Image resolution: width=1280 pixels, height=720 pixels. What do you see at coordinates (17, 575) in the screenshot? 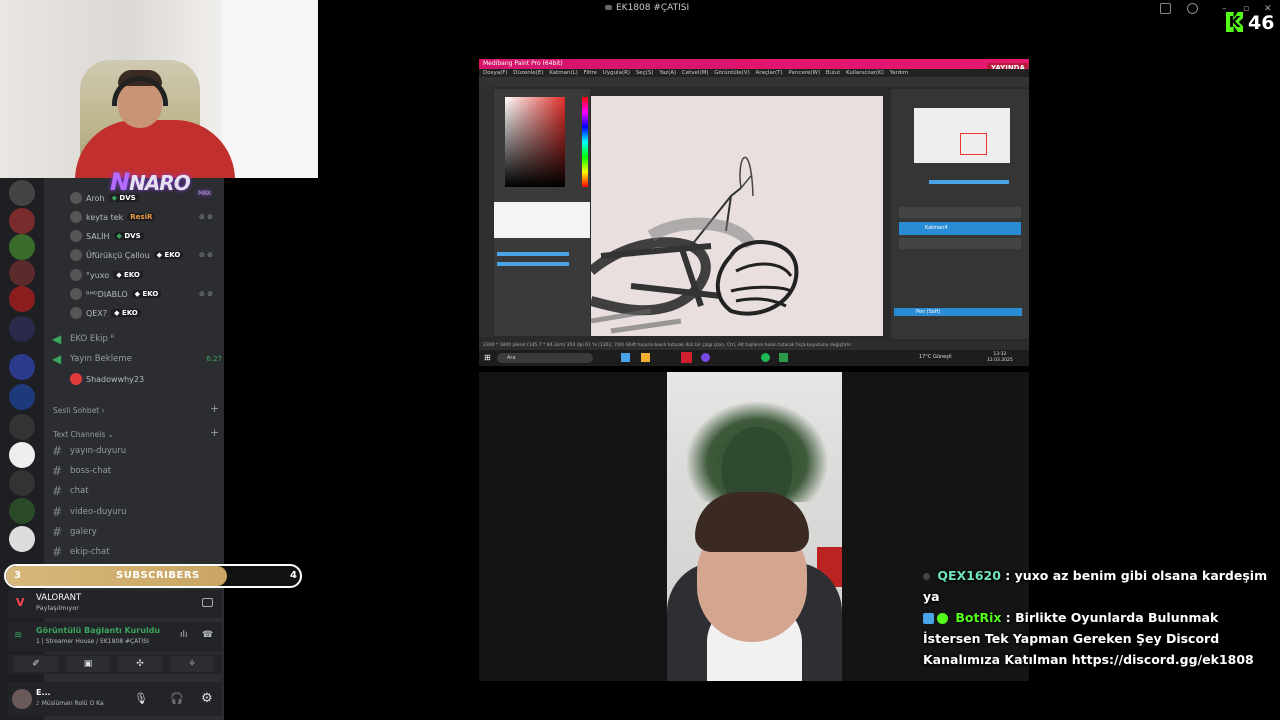
I see `subscribers-current: 3` at bounding box center [17, 575].